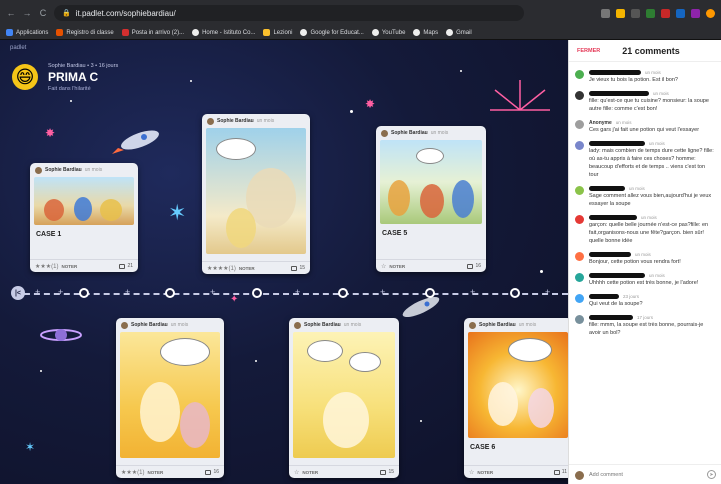 Image resolution: width=721 pixels, height=484 pixels. What do you see at coordinates (27, 32) in the screenshot?
I see `bookmark-applications: Applications` at bounding box center [27, 32].